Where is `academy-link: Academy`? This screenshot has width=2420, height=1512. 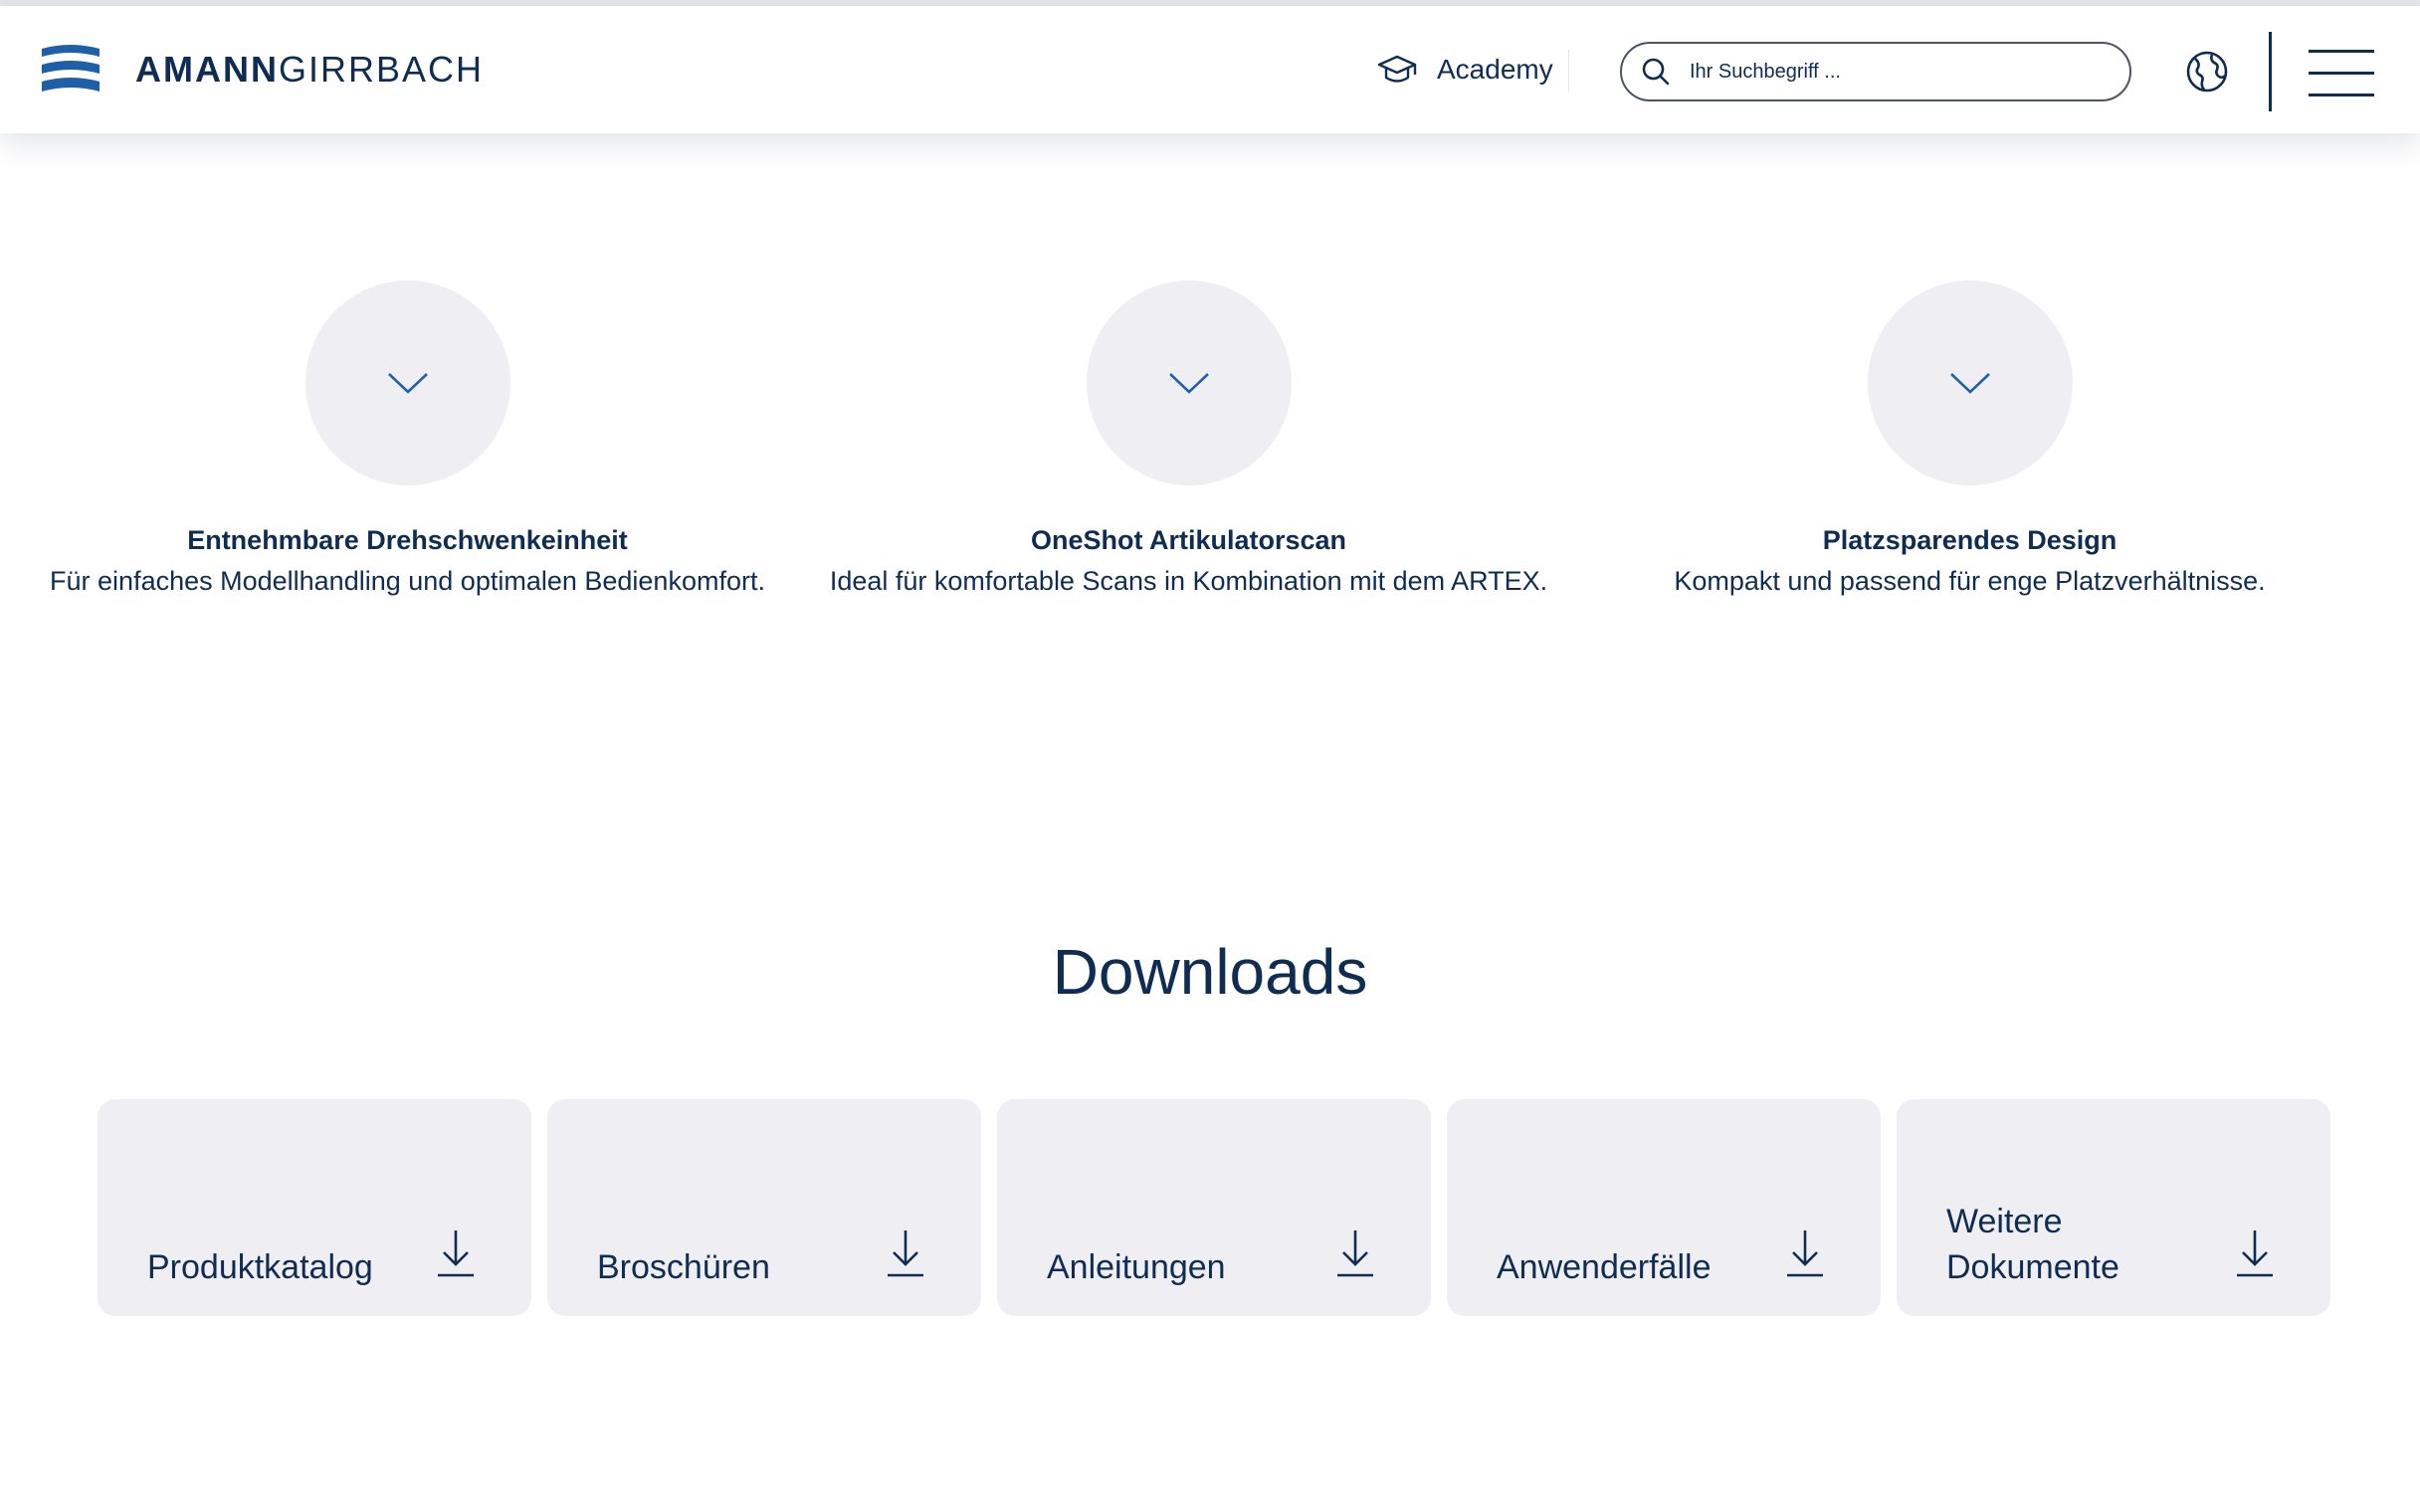 academy-link: Academy is located at coordinates (1465, 70).